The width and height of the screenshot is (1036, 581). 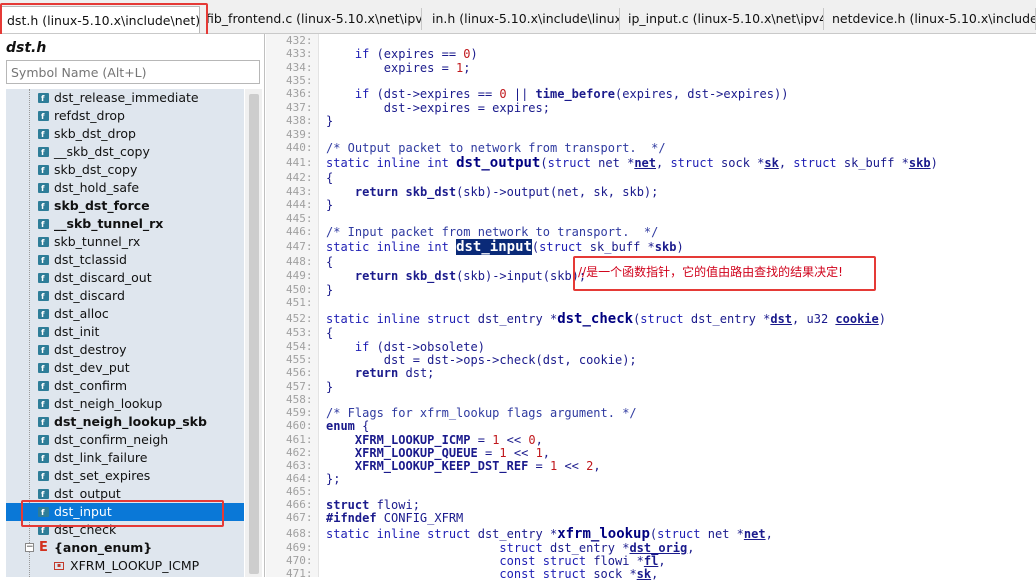 I want to click on symbol-label: skb_tunnel_rx, so click(x=97, y=241).